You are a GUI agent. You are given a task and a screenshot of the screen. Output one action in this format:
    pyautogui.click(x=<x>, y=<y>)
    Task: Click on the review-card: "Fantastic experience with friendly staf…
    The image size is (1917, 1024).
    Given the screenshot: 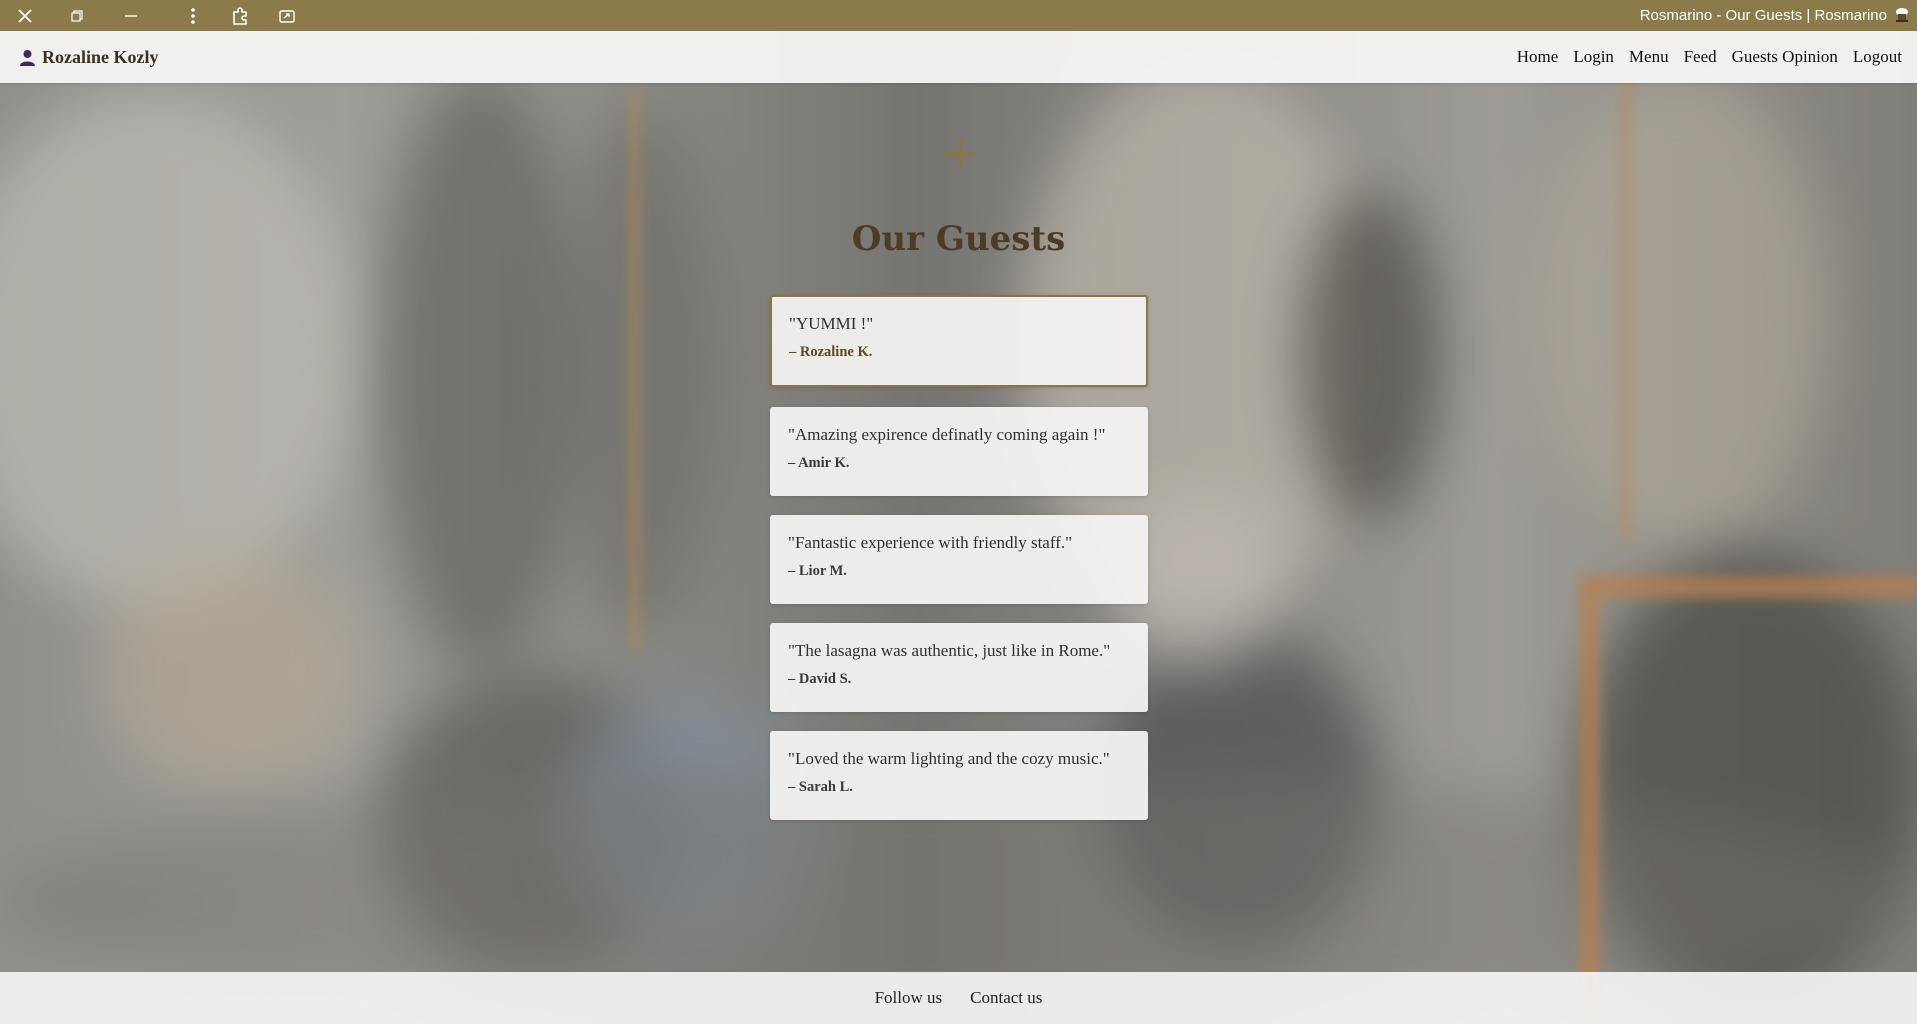 What is the action you would take?
    pyautogui.click(x=959, y=559)
    